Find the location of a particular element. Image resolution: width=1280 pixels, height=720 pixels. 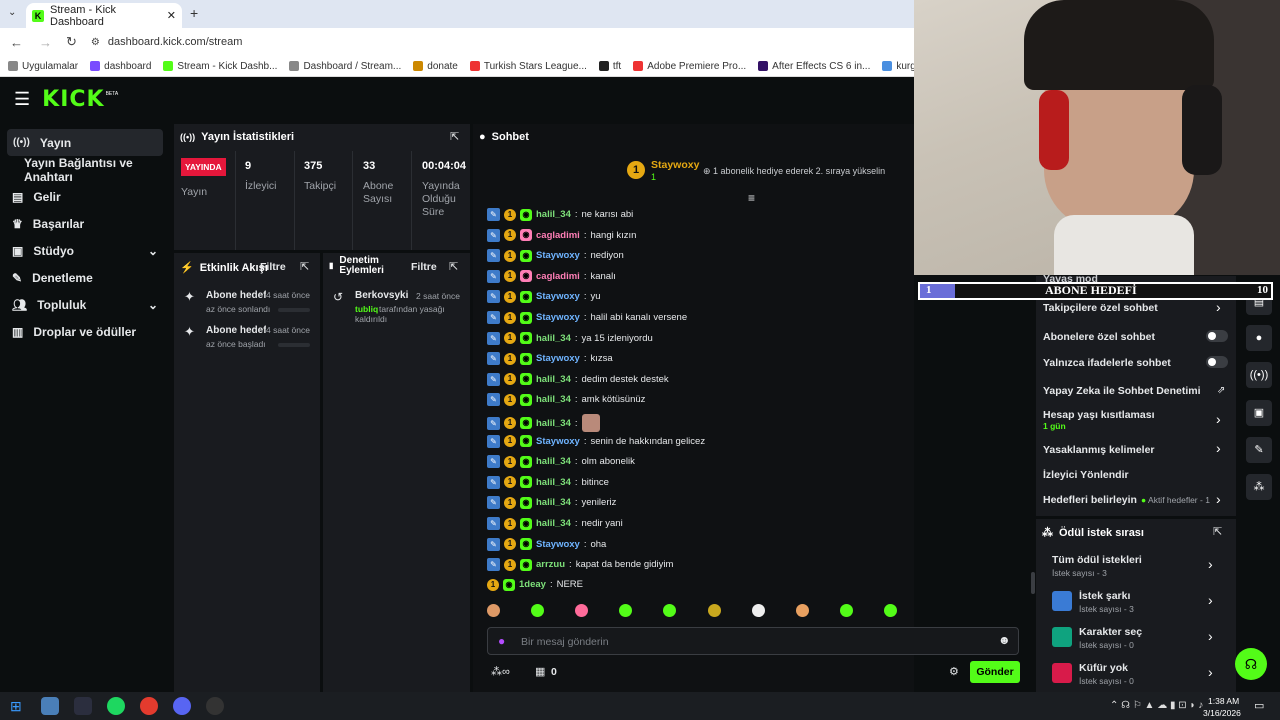

back-icon: ← is located at coordinates (16, 42).